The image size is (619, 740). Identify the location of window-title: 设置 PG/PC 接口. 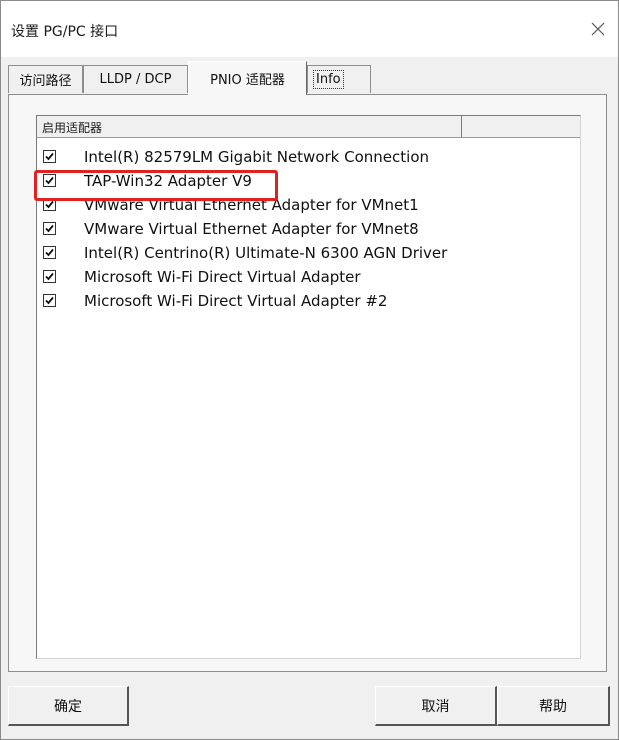
(65, 32).